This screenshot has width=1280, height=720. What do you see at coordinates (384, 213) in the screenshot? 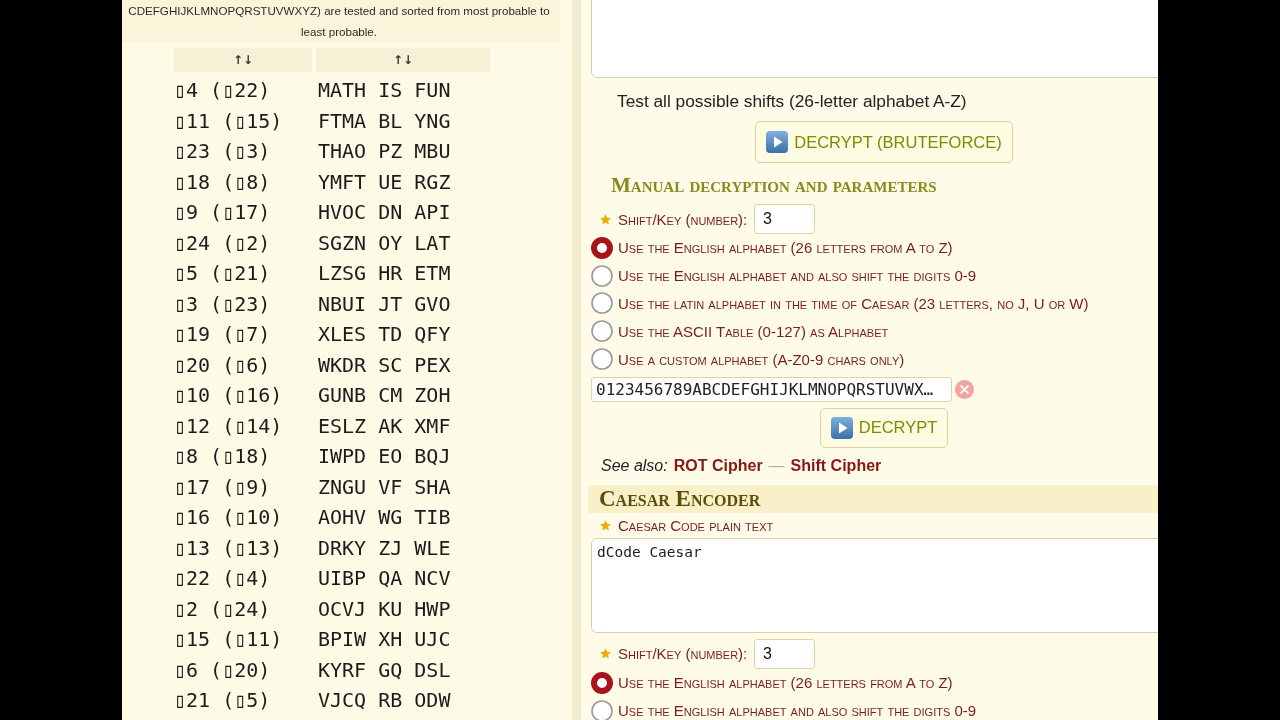
I see `plaintext-cell-text: HVOC DN API` at bounding box center [384, 213].